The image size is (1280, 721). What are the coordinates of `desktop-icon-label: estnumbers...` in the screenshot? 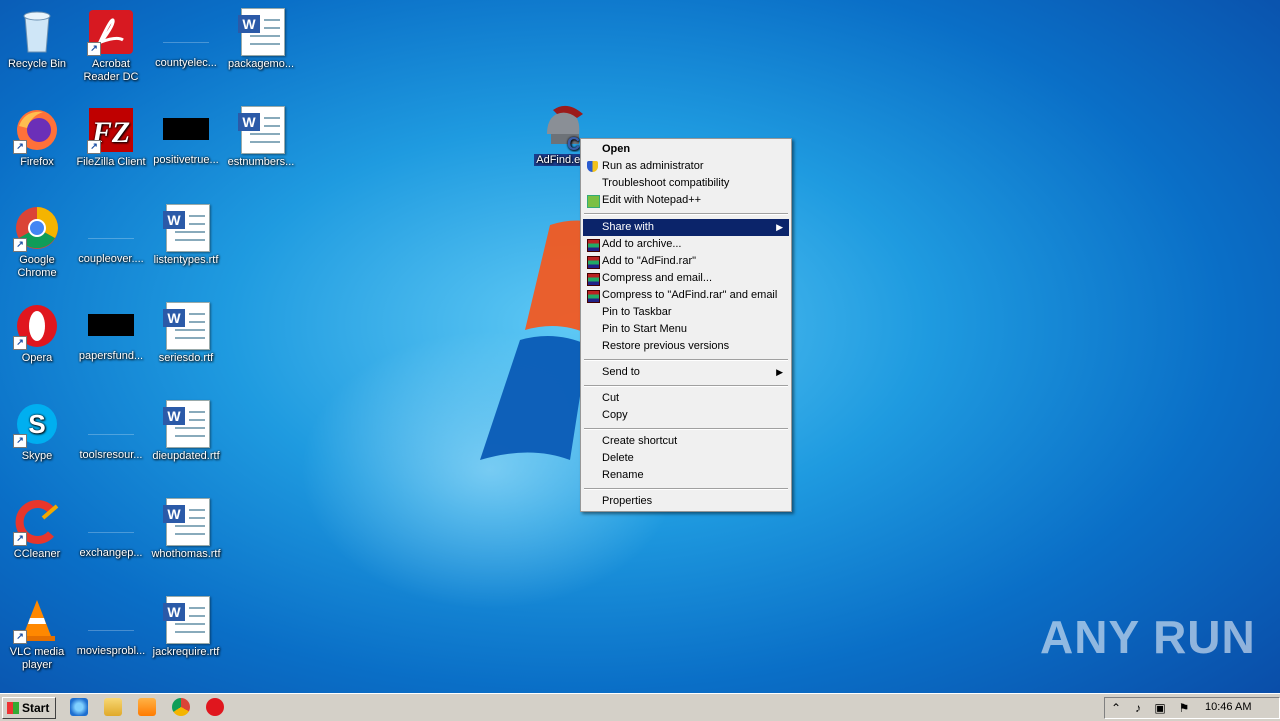 It's located at (261, 162).